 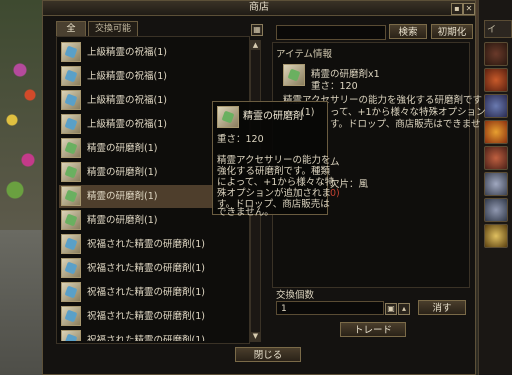 What do you see at coordinates (257, 30) in the screenshot?
I see `grid-view-icon: ▦` at bounding box center [257, 30].